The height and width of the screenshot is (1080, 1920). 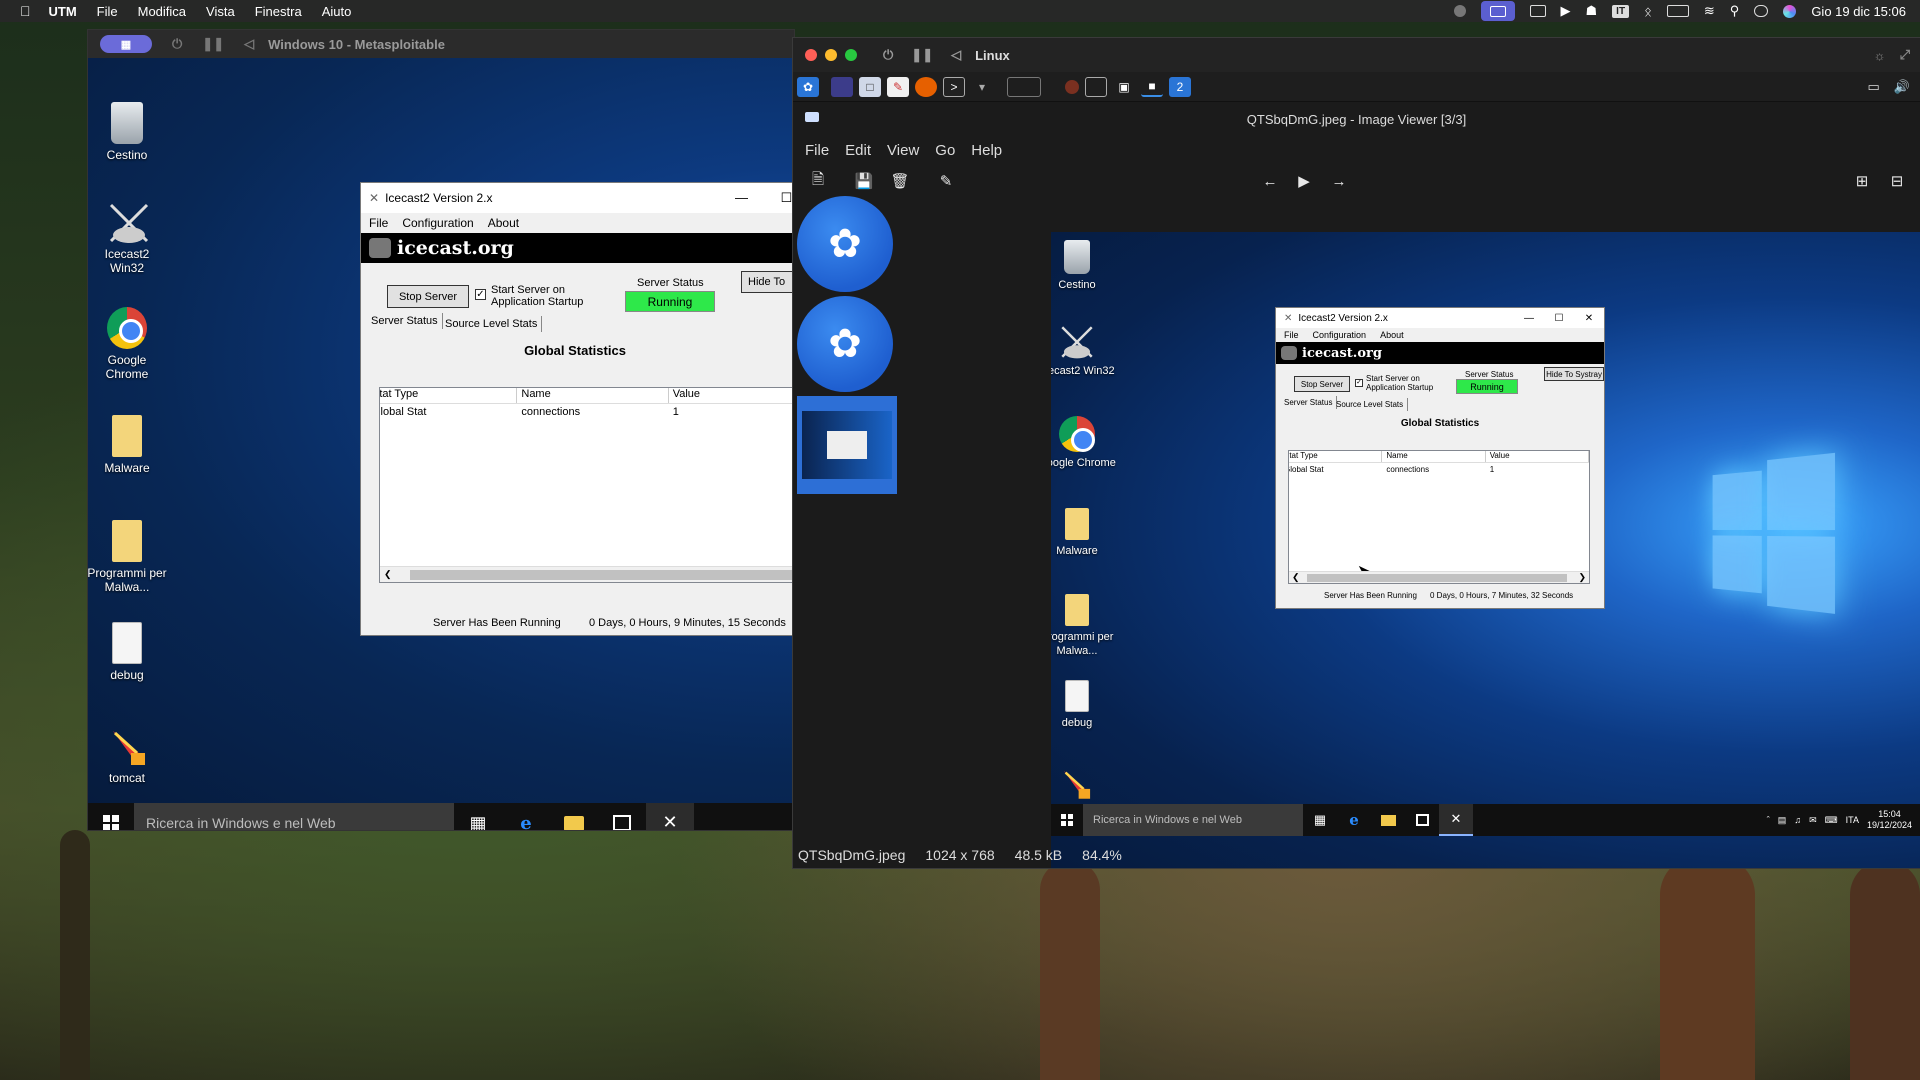 I want to click on slideshow-play-icon: ▶, so click(x=1304, y=181).